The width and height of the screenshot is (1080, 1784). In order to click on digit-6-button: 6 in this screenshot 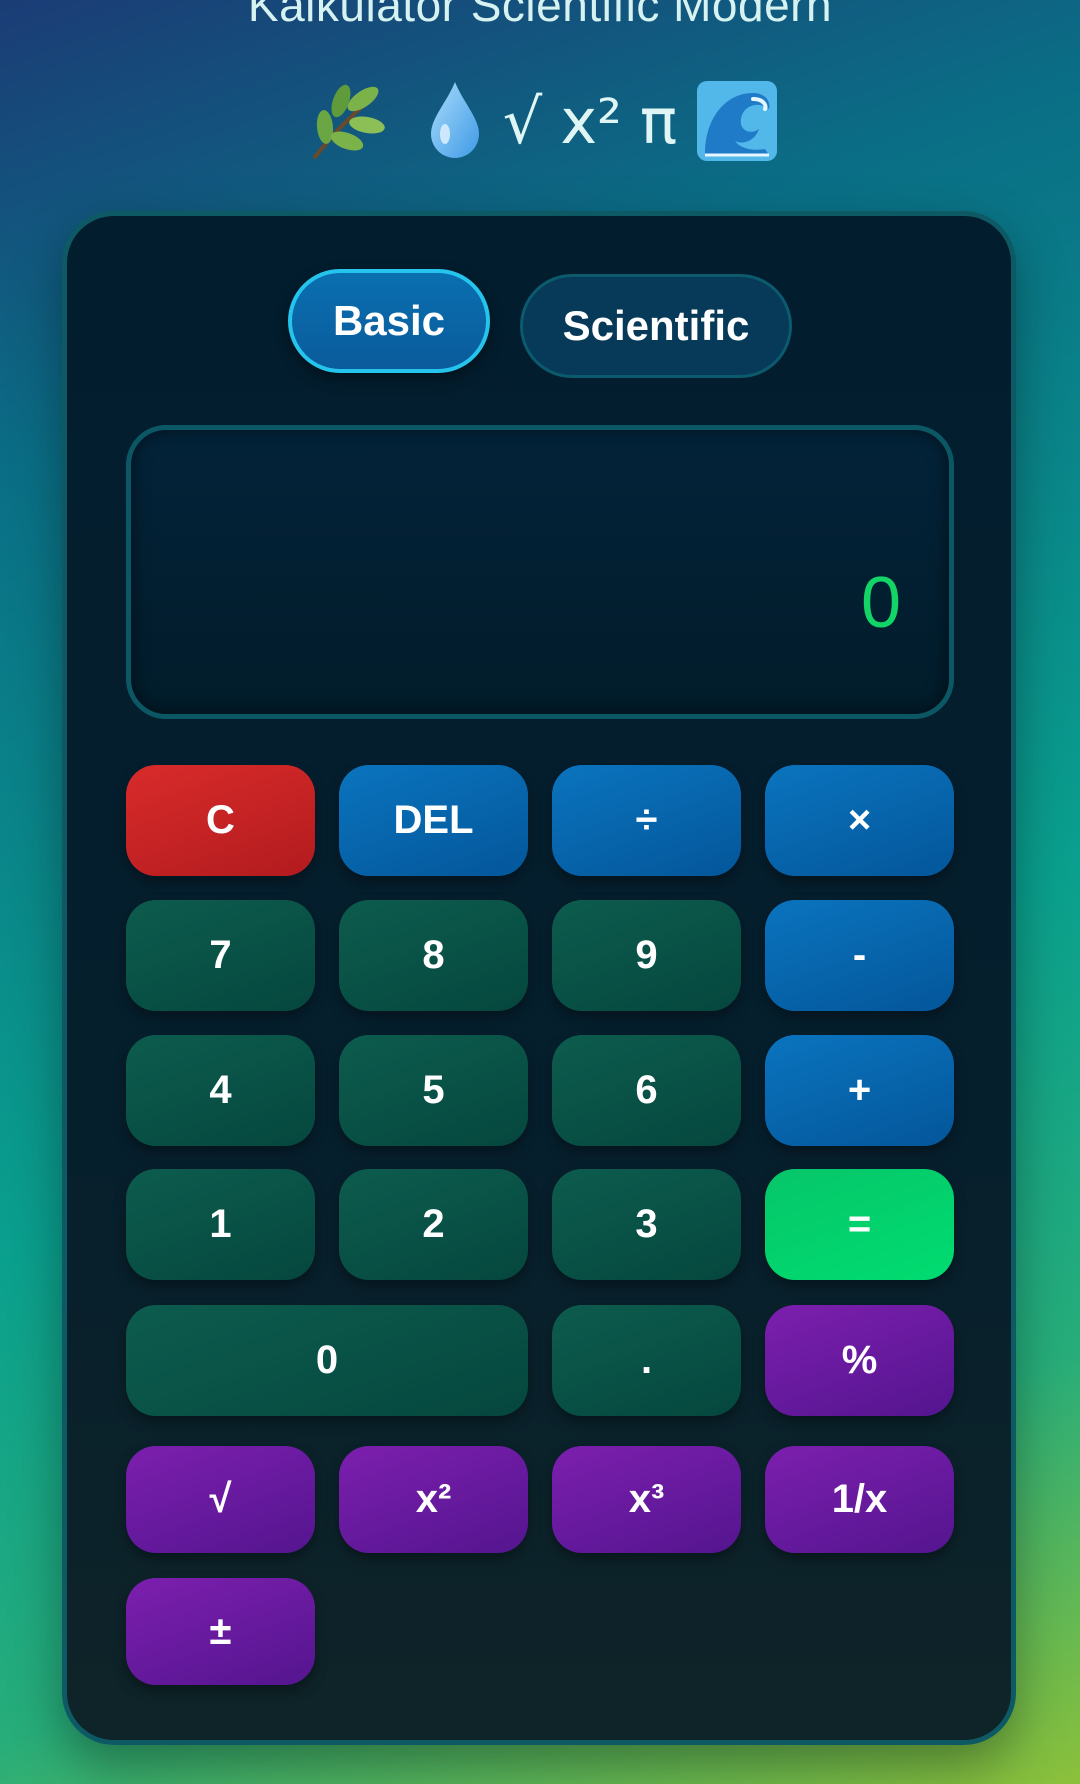, I will do `click(646, 1090)`.